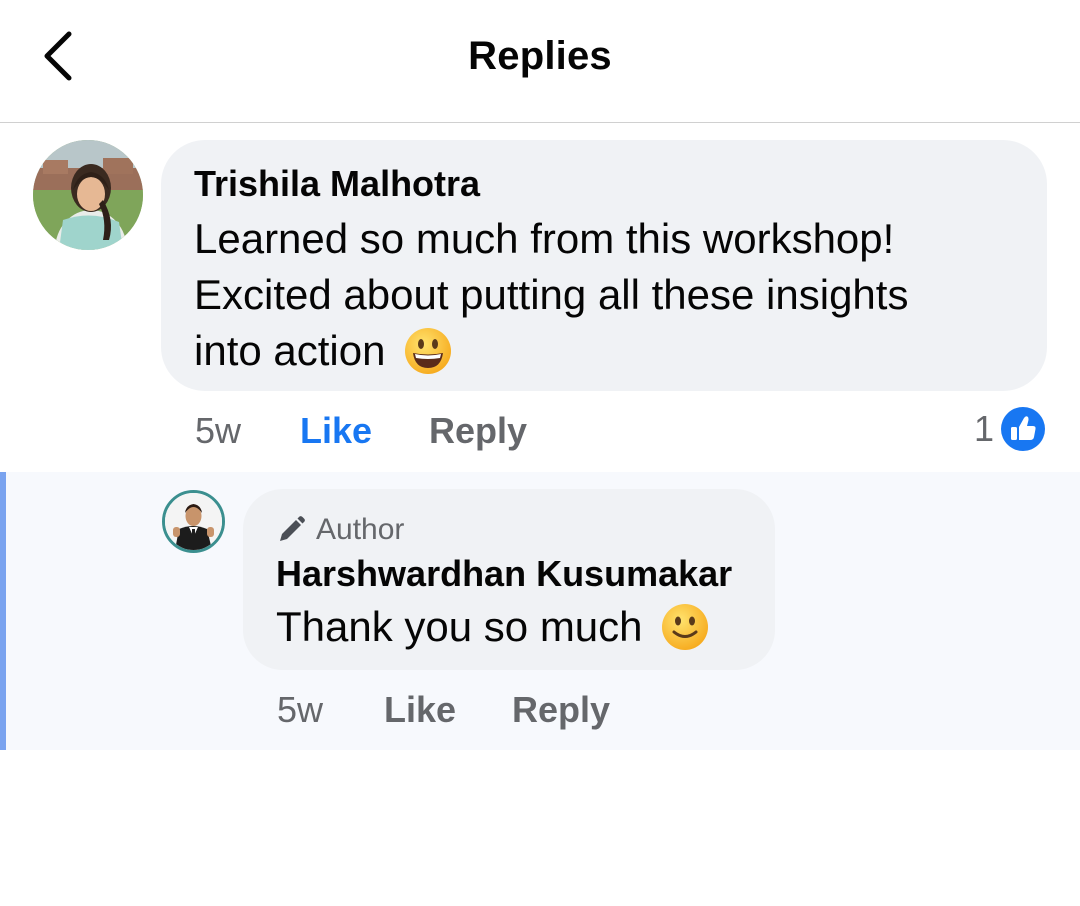  Describe the element at coordinates (685, 627) in the screenshot. I see `slightly-smiling-face-emoji` at that location.